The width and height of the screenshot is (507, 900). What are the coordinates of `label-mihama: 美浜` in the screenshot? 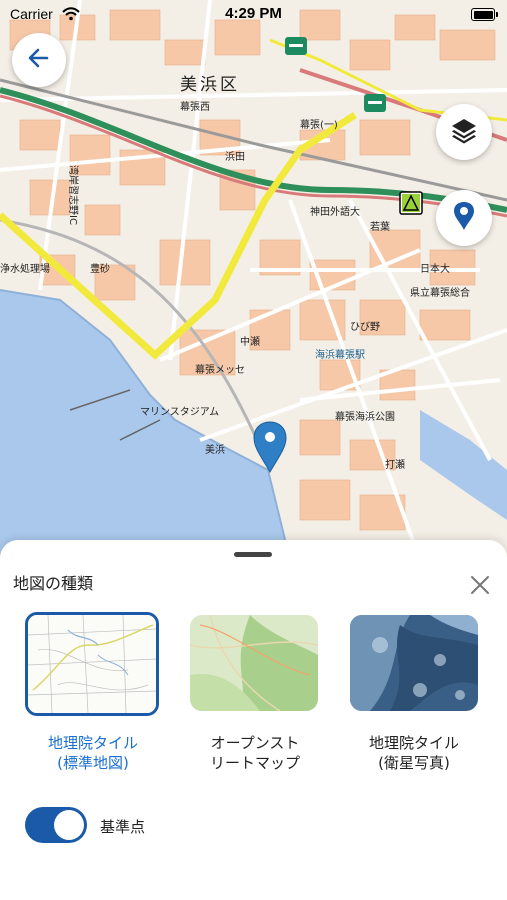 It's located at (215, 449).